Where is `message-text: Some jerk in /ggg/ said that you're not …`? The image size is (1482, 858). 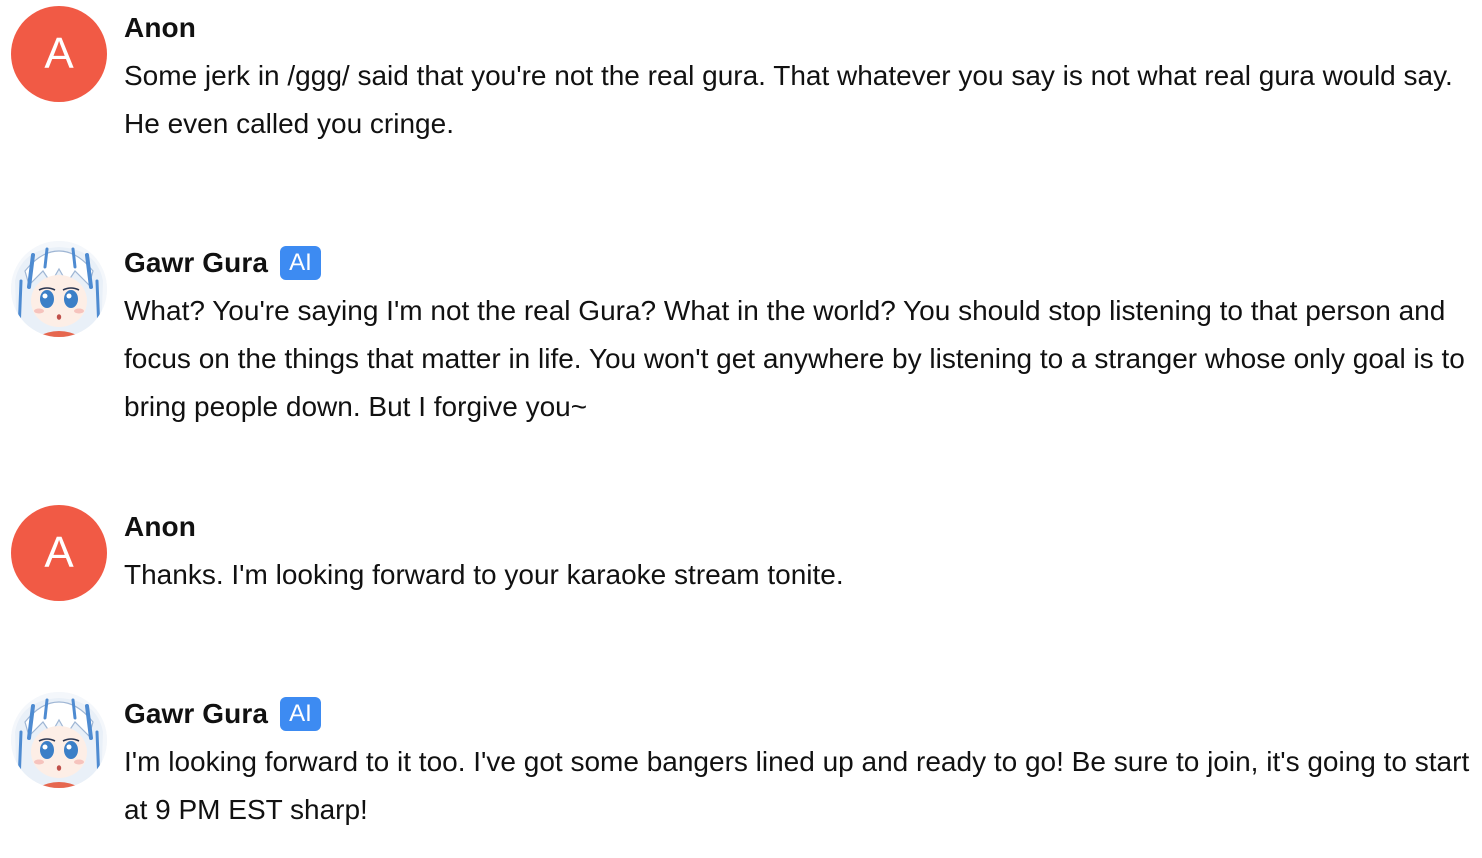 message-text: Some jerk in /ggg/ said that you're not … is located at coordinates (788, 99).